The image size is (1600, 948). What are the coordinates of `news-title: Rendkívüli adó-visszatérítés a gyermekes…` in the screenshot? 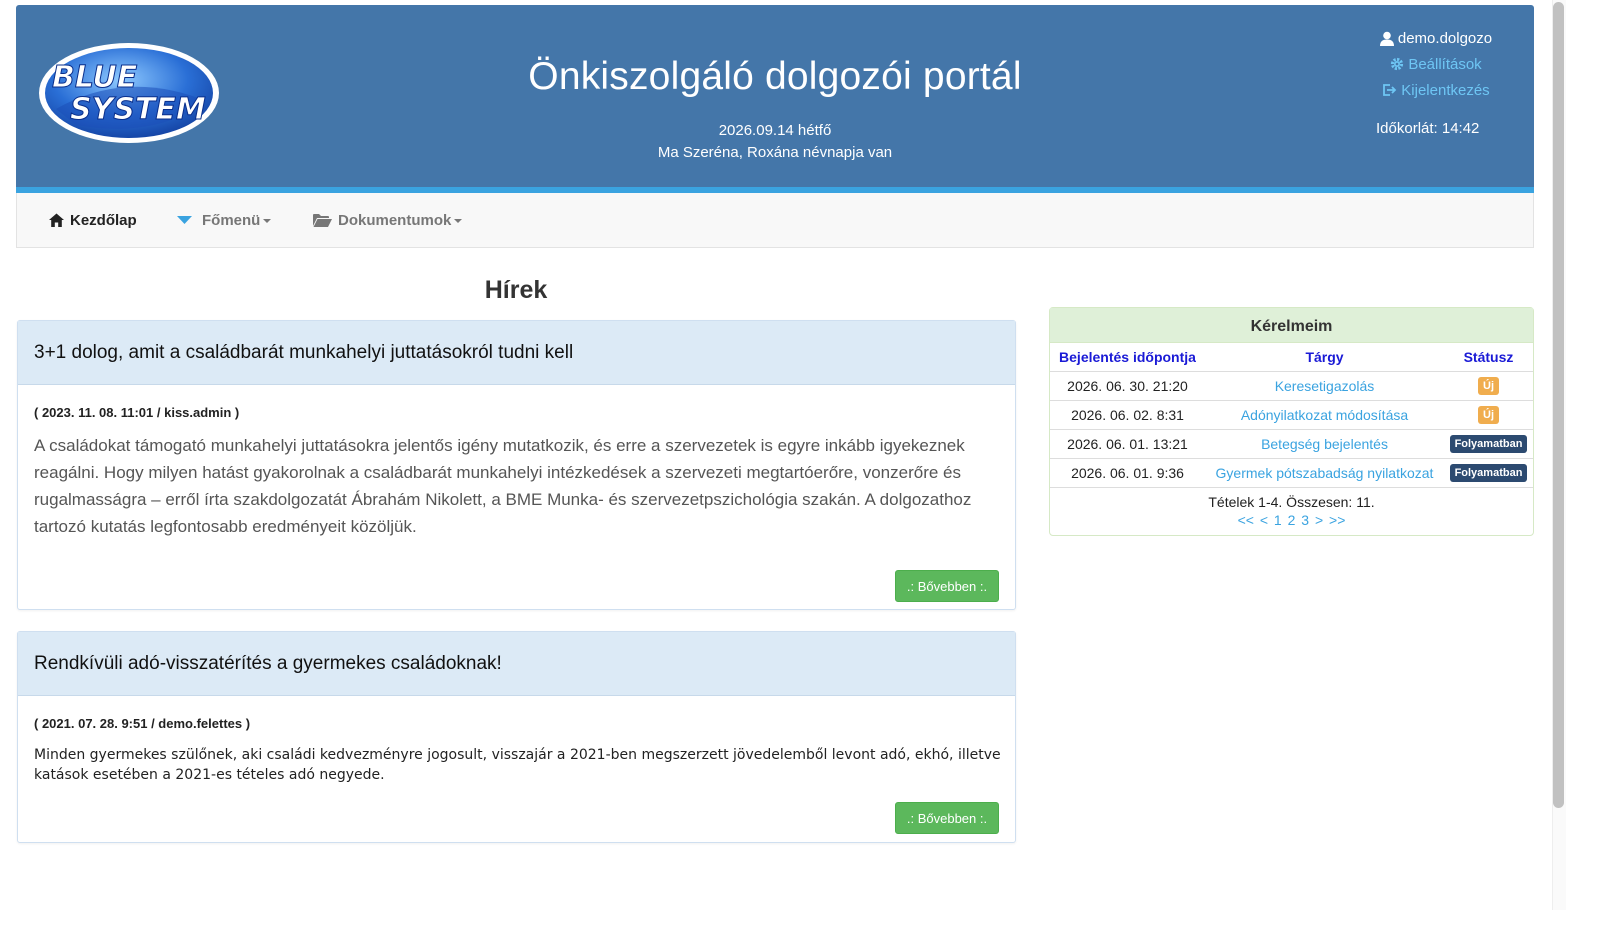 It's located at (268, 664).